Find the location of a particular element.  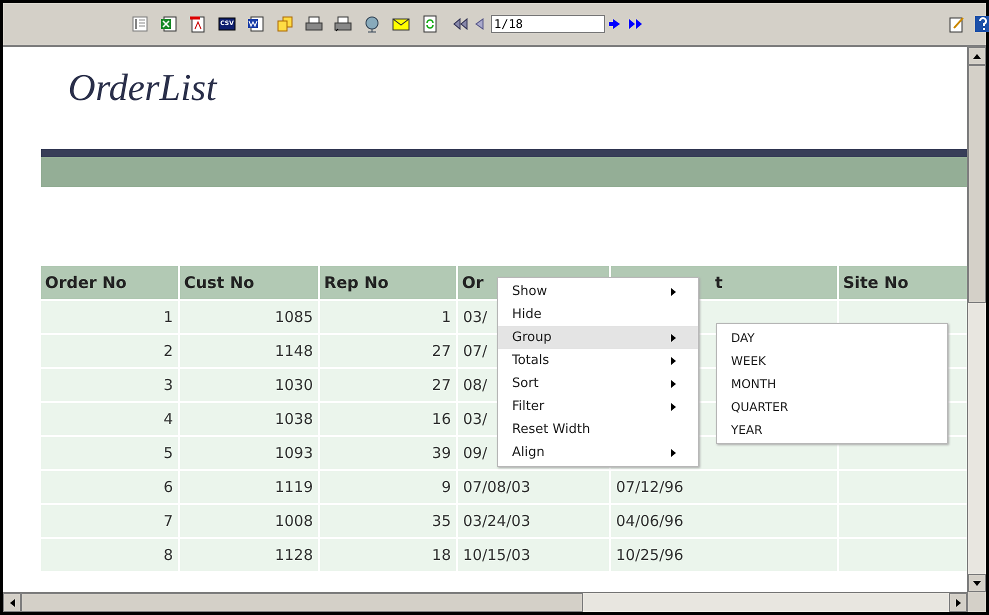

table-cell: 1128 is located at coordinates (249, 555).